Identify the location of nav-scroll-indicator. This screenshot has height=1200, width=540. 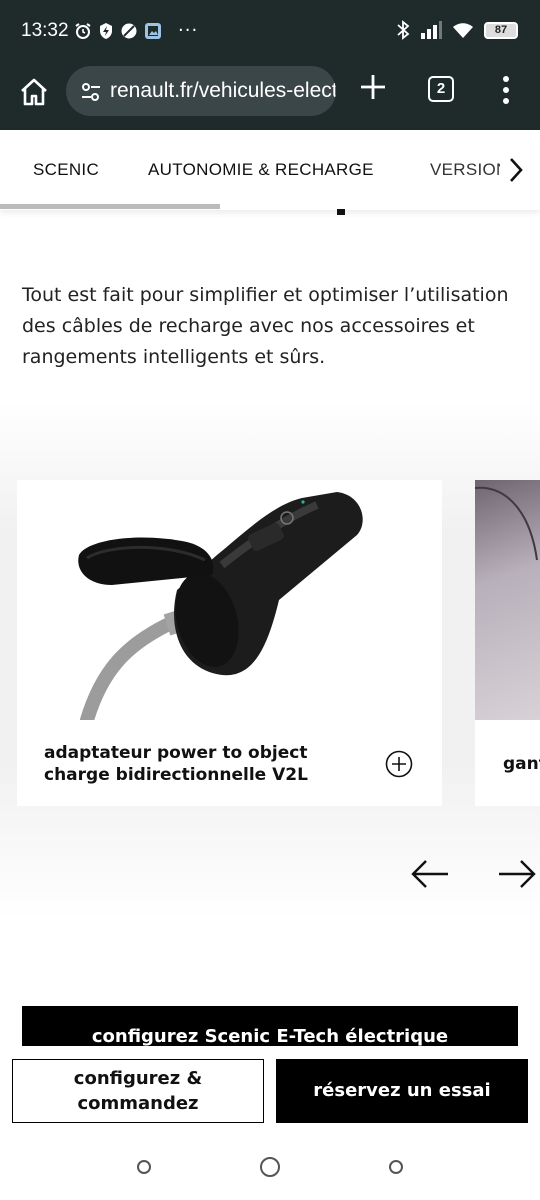
(110, 206).